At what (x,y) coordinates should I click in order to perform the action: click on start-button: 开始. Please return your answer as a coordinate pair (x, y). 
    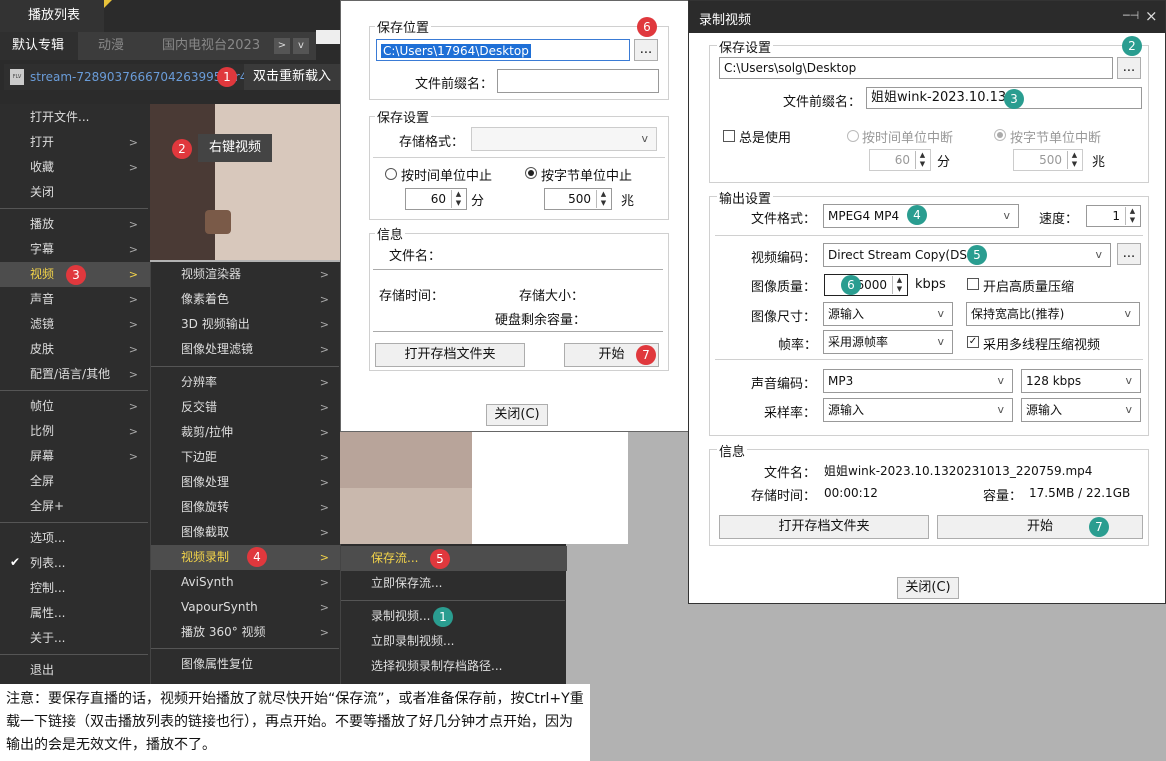
    Looking at the image, I should click on (1040, 527).